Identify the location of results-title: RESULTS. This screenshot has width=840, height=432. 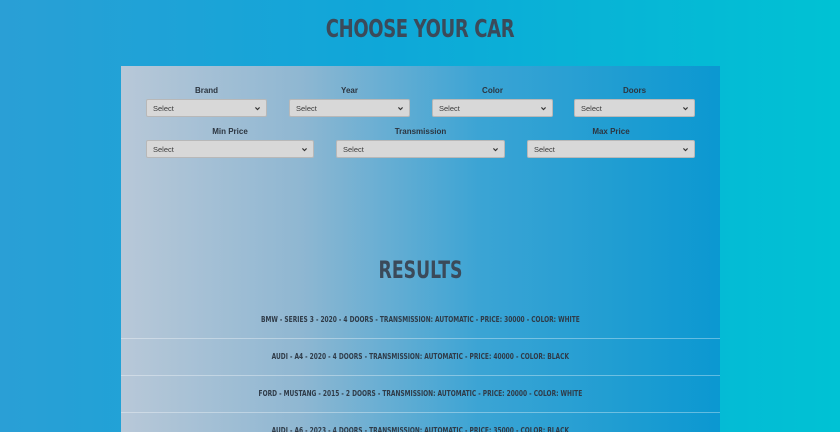
(420, 270).